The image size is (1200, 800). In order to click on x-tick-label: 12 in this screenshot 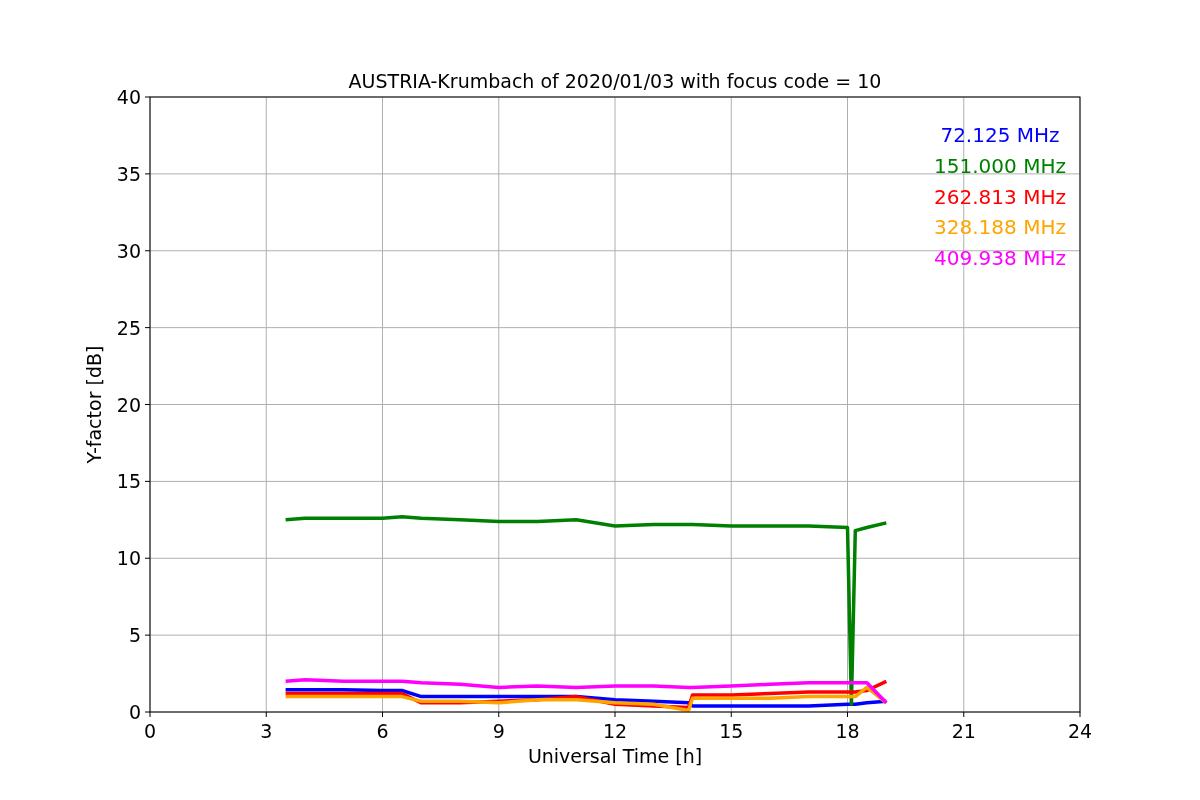, I will do `click(615, 731)`.